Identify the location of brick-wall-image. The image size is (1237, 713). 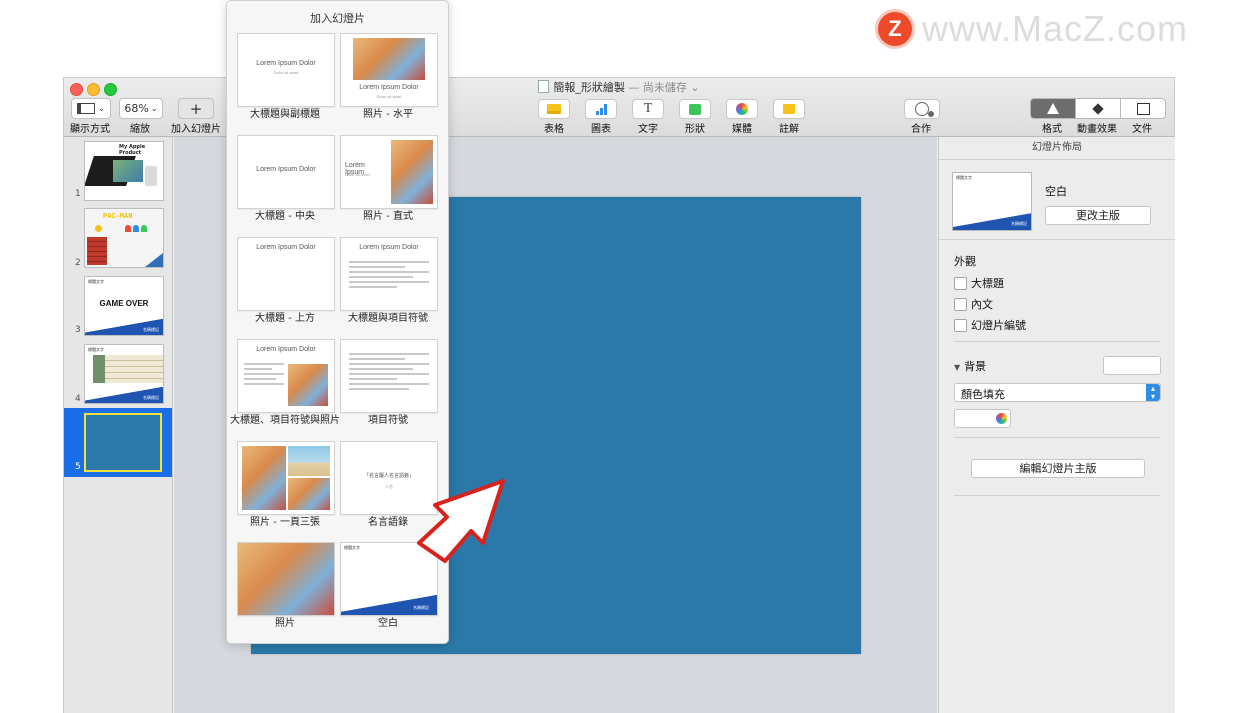
(97, 251).